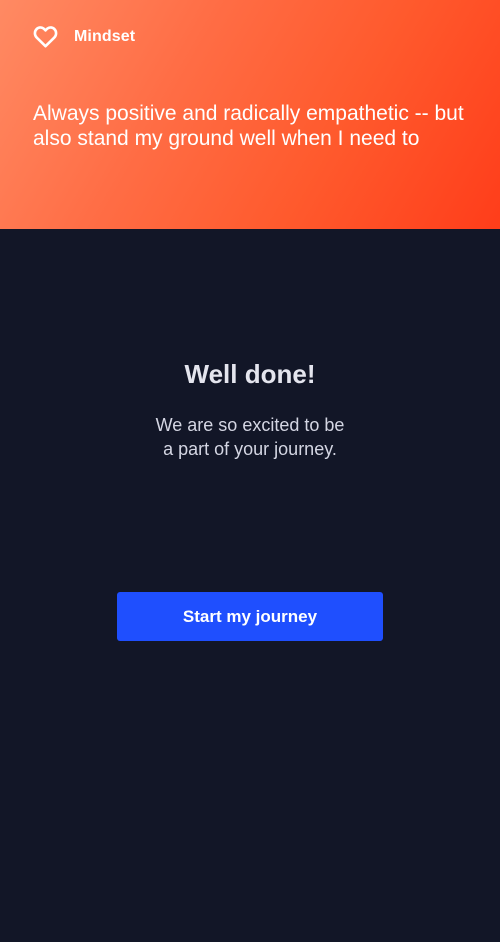  I want to click on subtitle-line-1: We are so excited to be, so click(250, 425).